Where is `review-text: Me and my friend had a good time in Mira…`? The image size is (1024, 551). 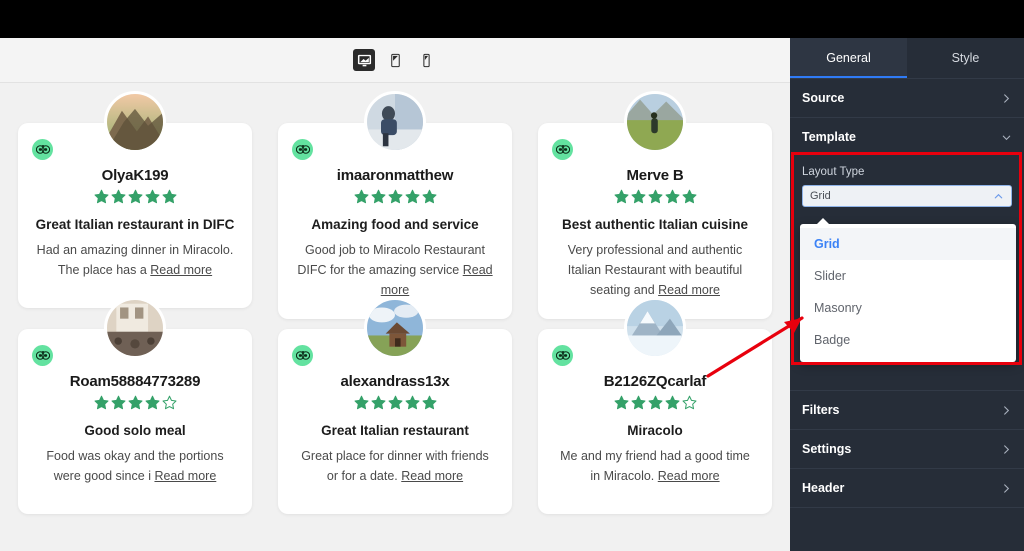 review-text: Me and my friend had a good time in Mira… is located at coordinates (655, 465).